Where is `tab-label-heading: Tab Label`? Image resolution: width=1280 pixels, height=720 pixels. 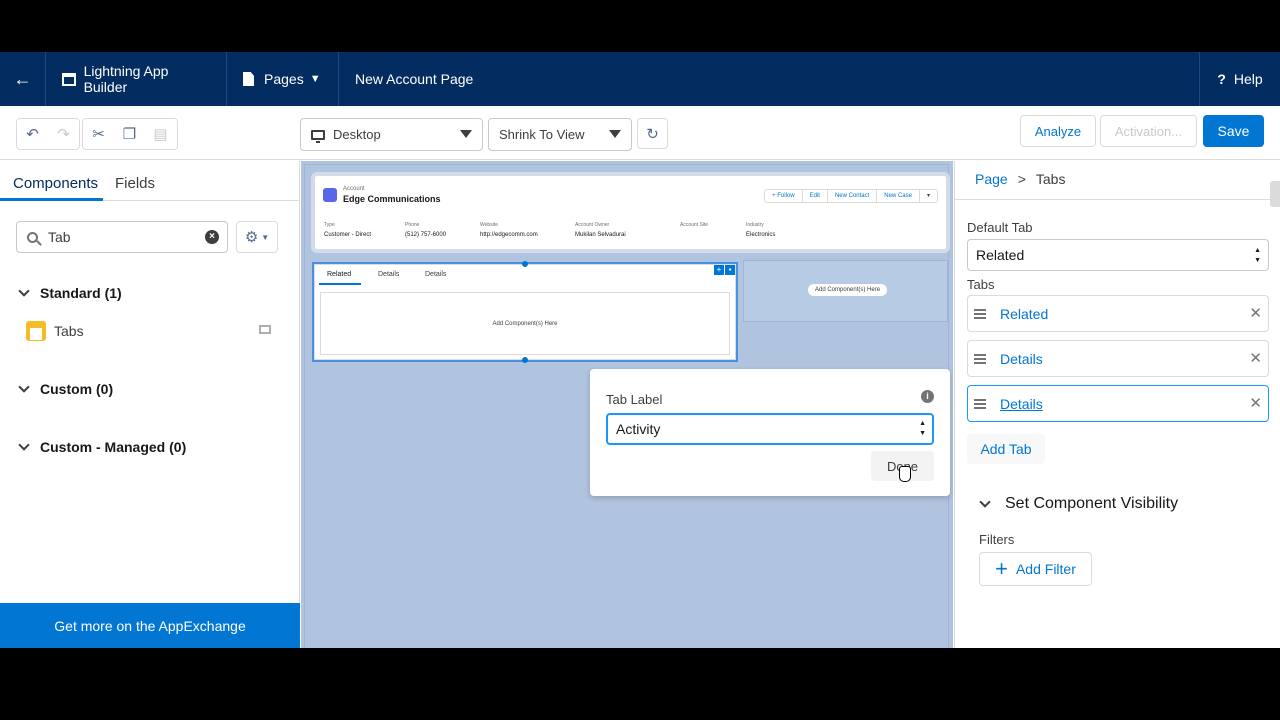
tab-label-heading: Tab Label is located at coordinates (634, 399).